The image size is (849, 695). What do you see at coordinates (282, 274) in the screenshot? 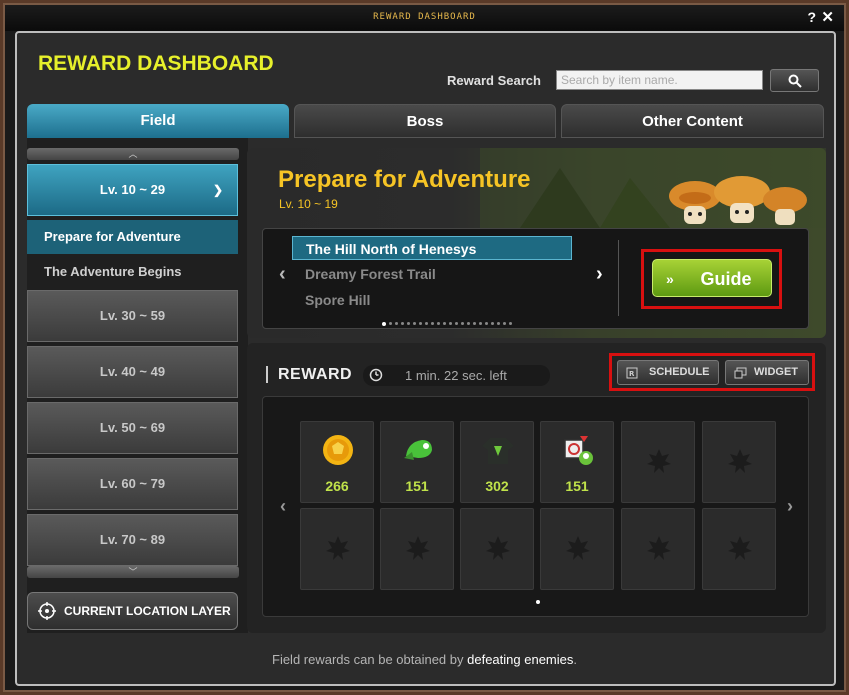
I see `map-prev-arrow: ‹` at bounding box center [282, 274].